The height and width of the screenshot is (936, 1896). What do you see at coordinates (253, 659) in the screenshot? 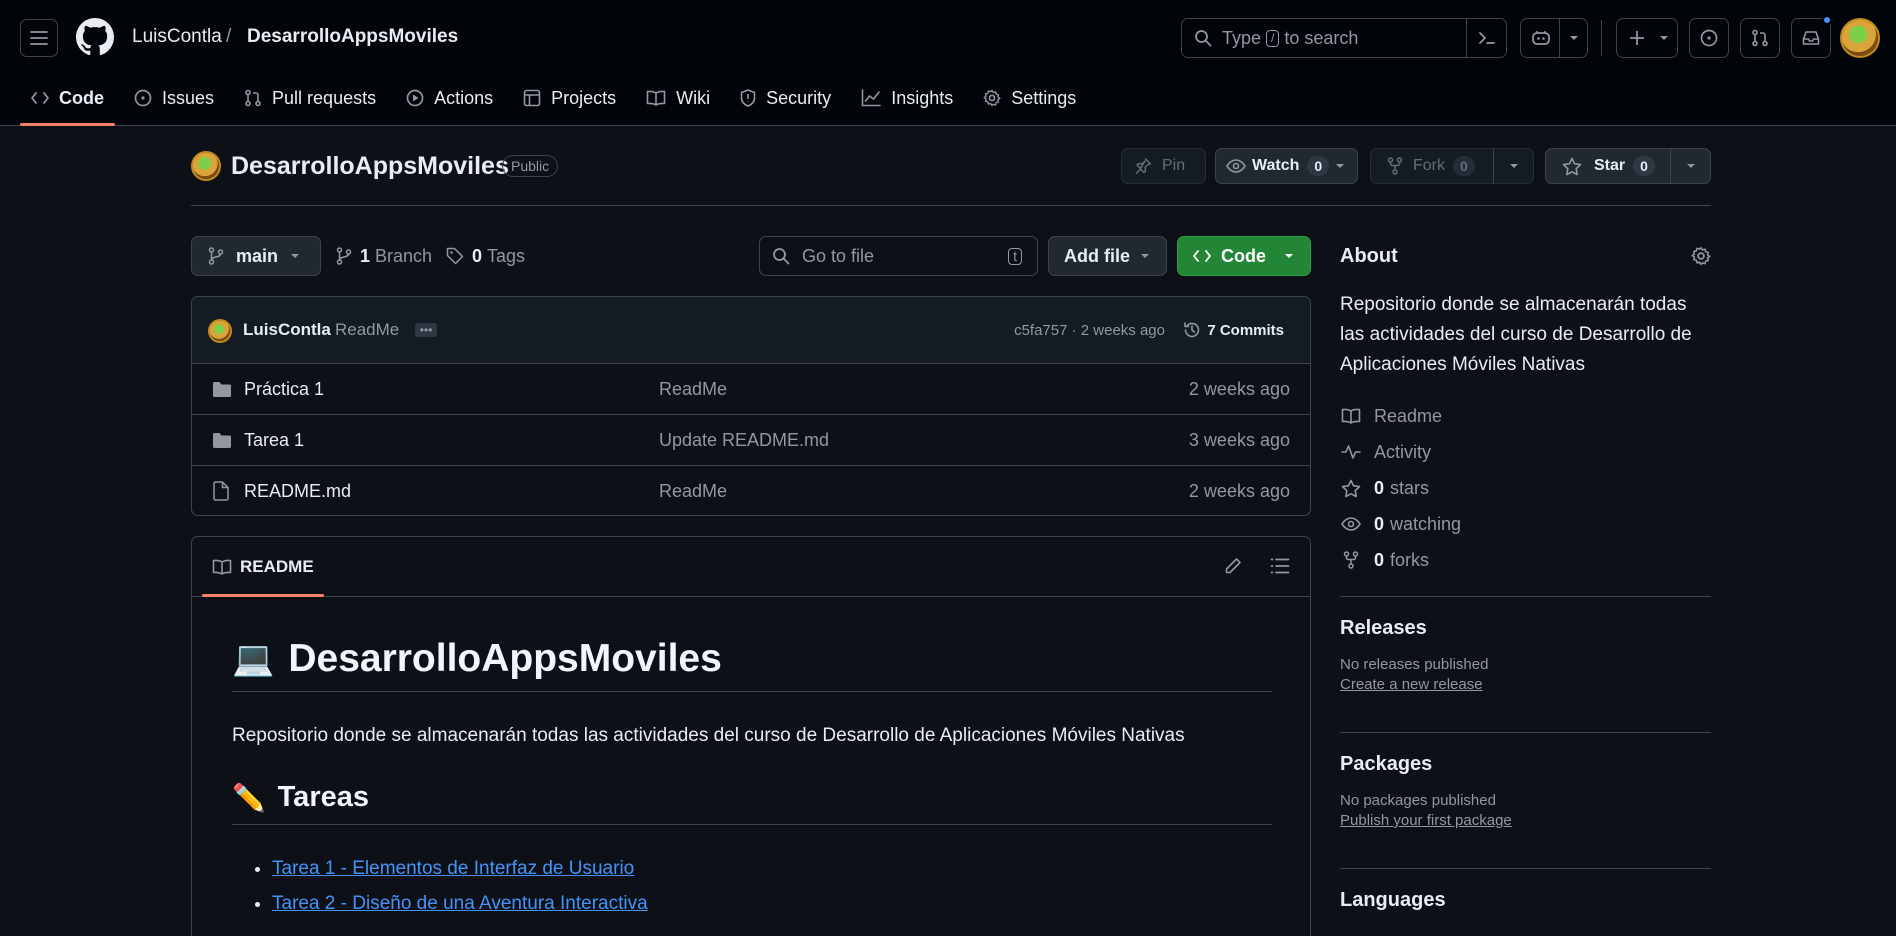
I see `laptop-icon: 💻` at bounding box center [253, 659].